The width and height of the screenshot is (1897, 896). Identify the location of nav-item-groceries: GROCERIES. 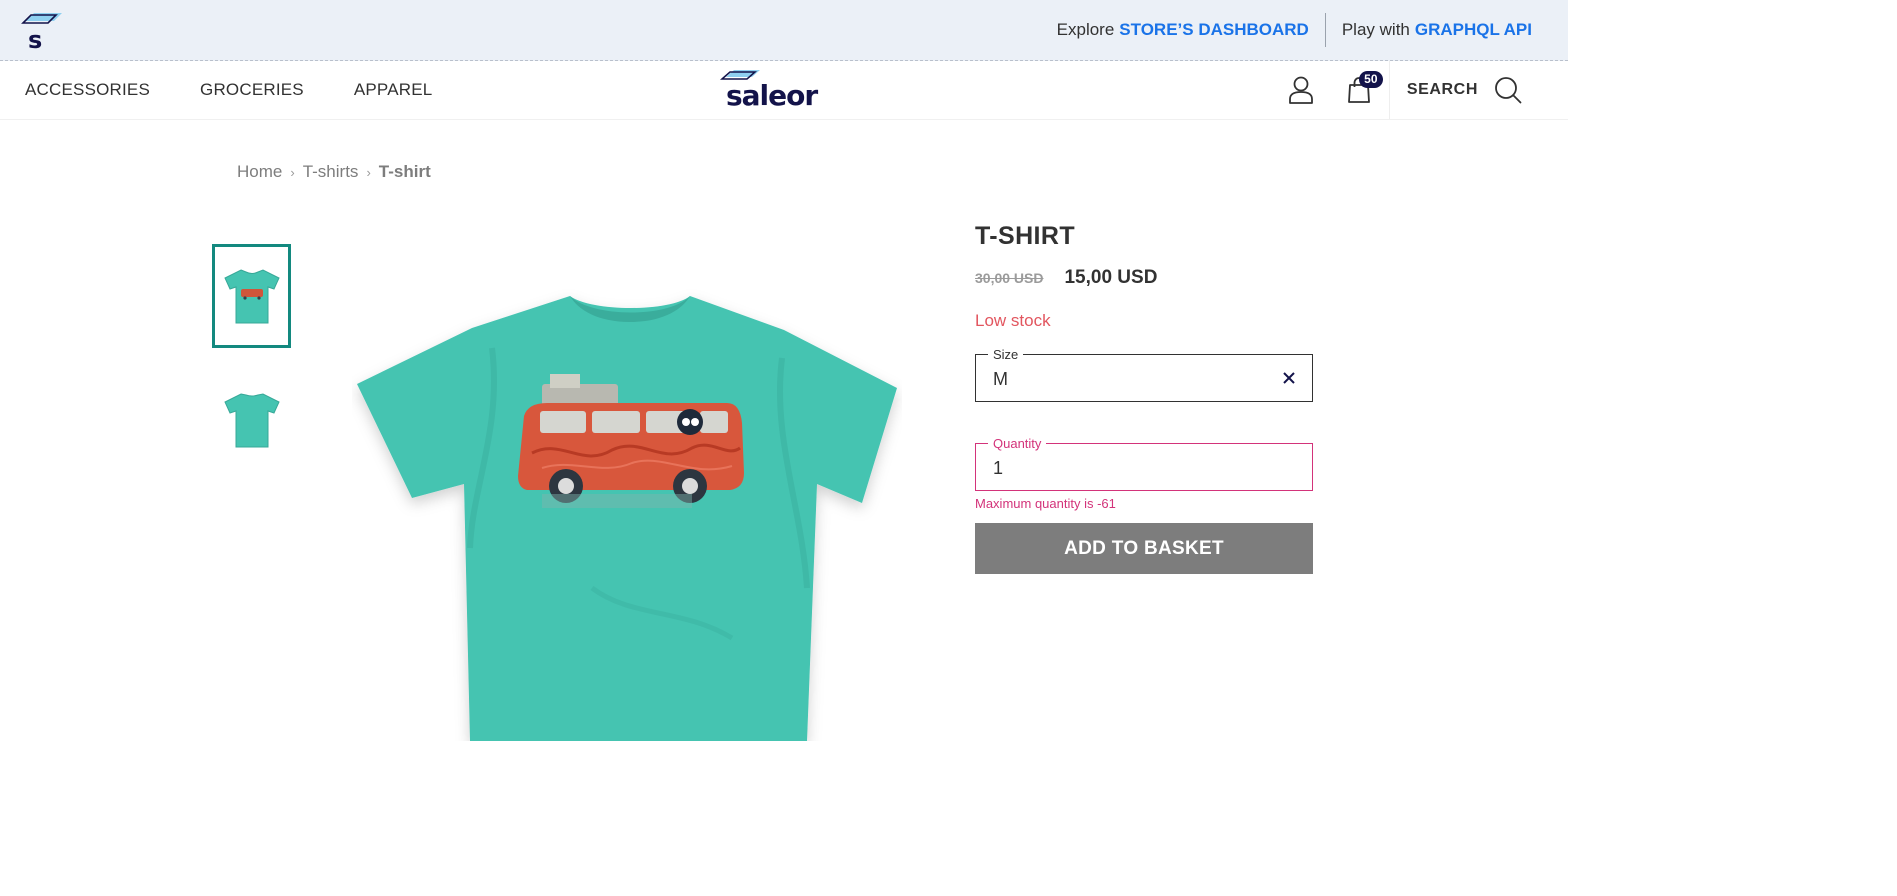
(252, 90).